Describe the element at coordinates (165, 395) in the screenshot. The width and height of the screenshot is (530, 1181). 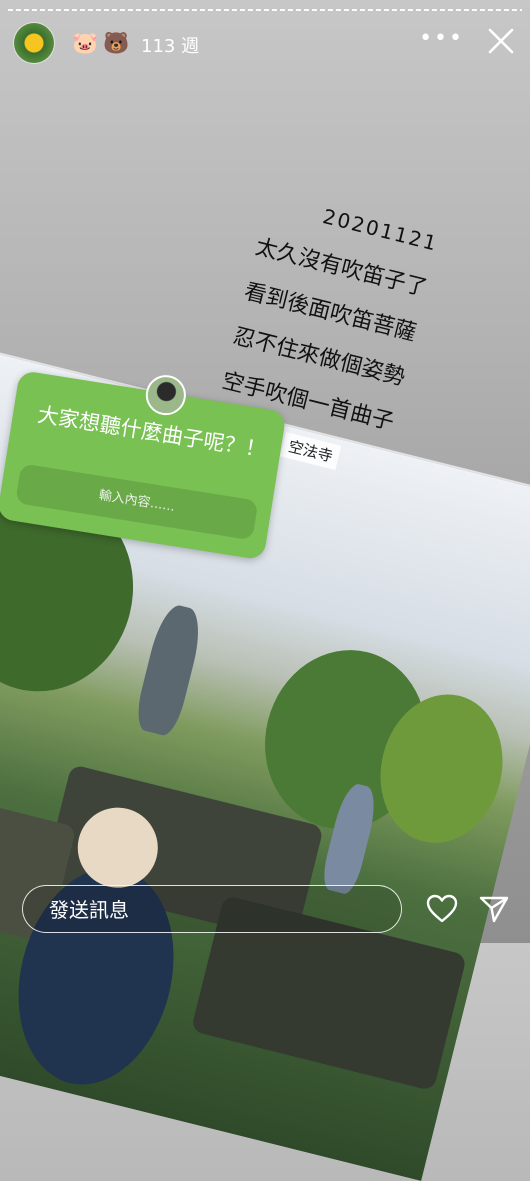
I see `sticker-avatar` at that location.